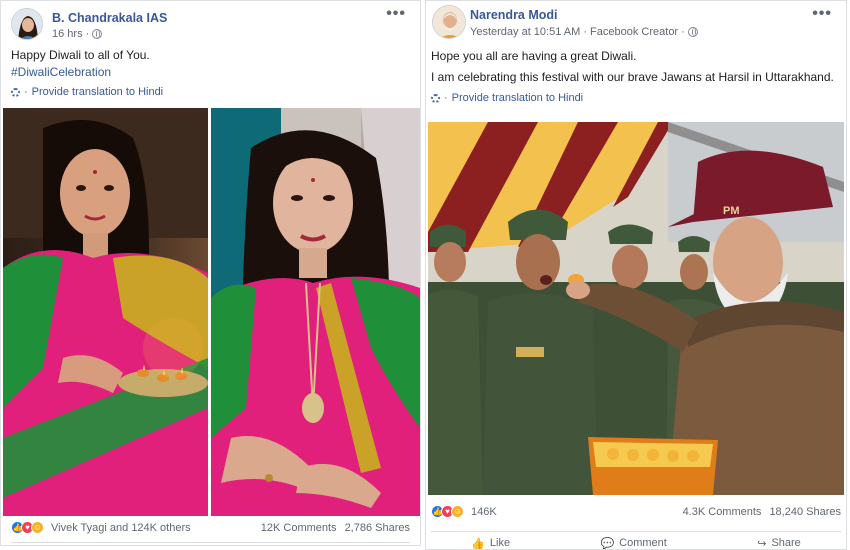 Image resolution: width=850 pixels, height=550 pixels. I want to click on post-meta: 16 hrs ·, so click(77, 34).